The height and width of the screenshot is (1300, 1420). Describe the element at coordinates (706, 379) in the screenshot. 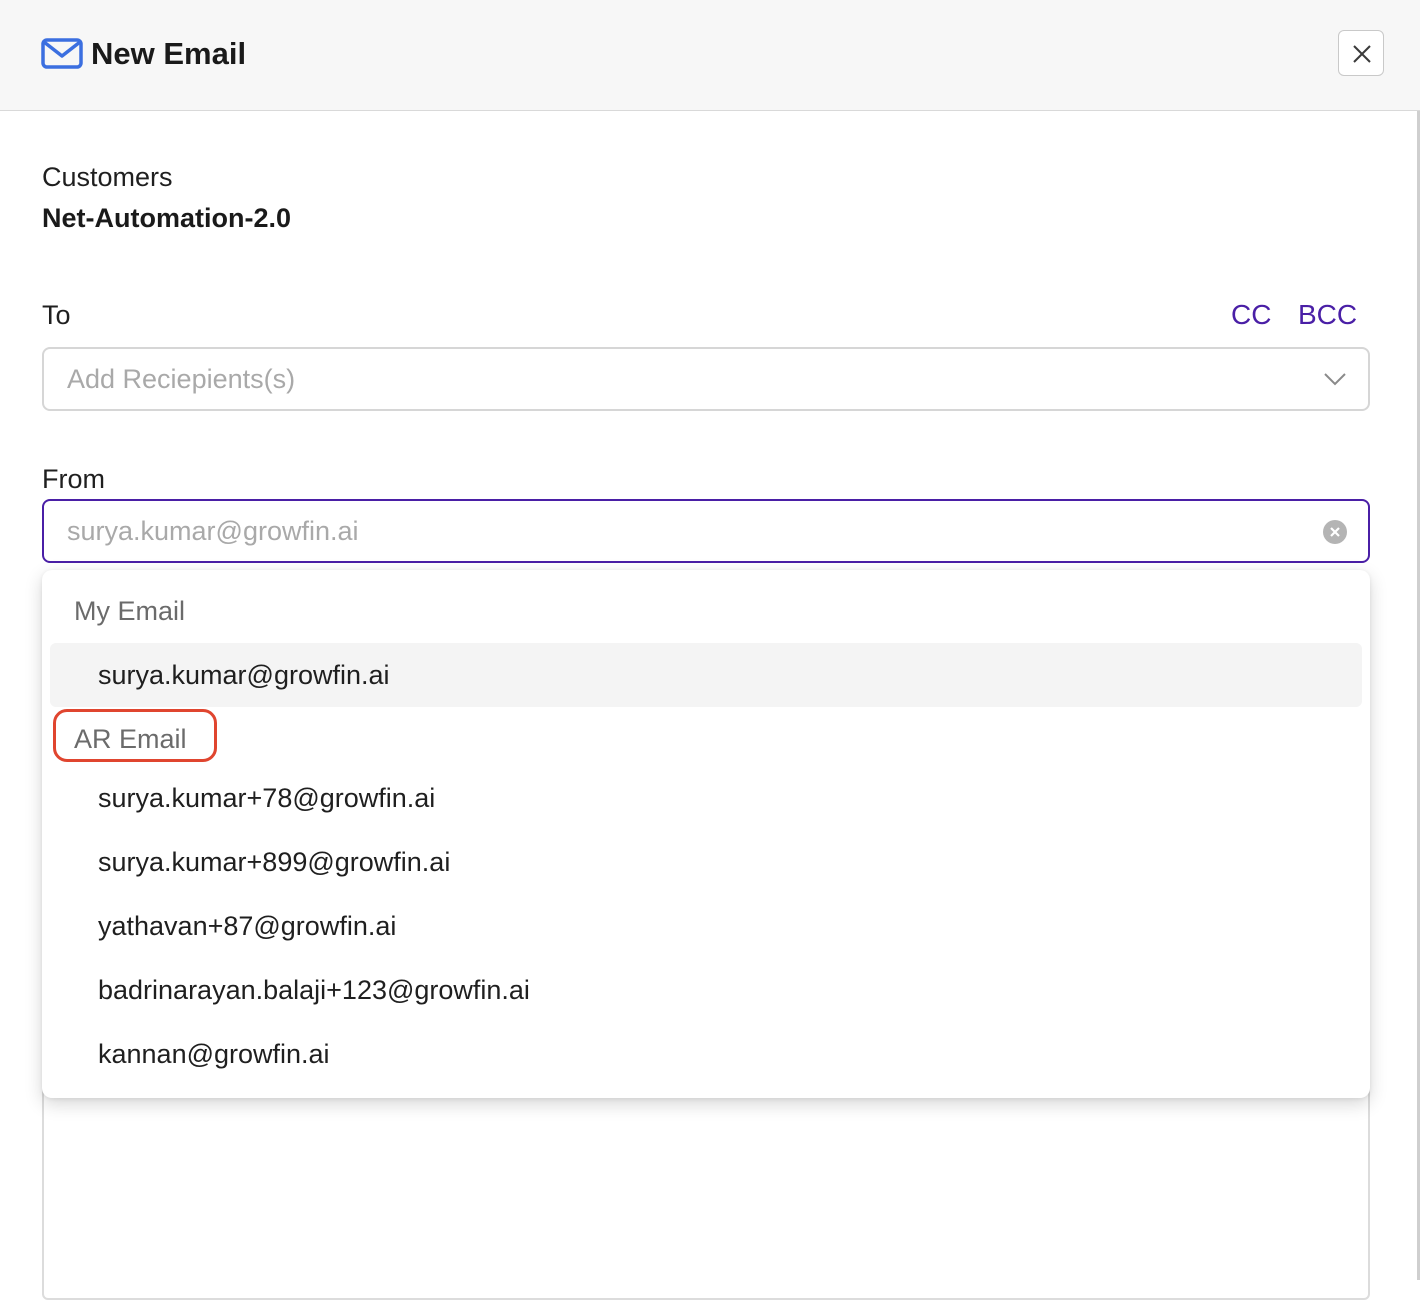

I see `recipients-select: Add Reciepients(s)` at that location.